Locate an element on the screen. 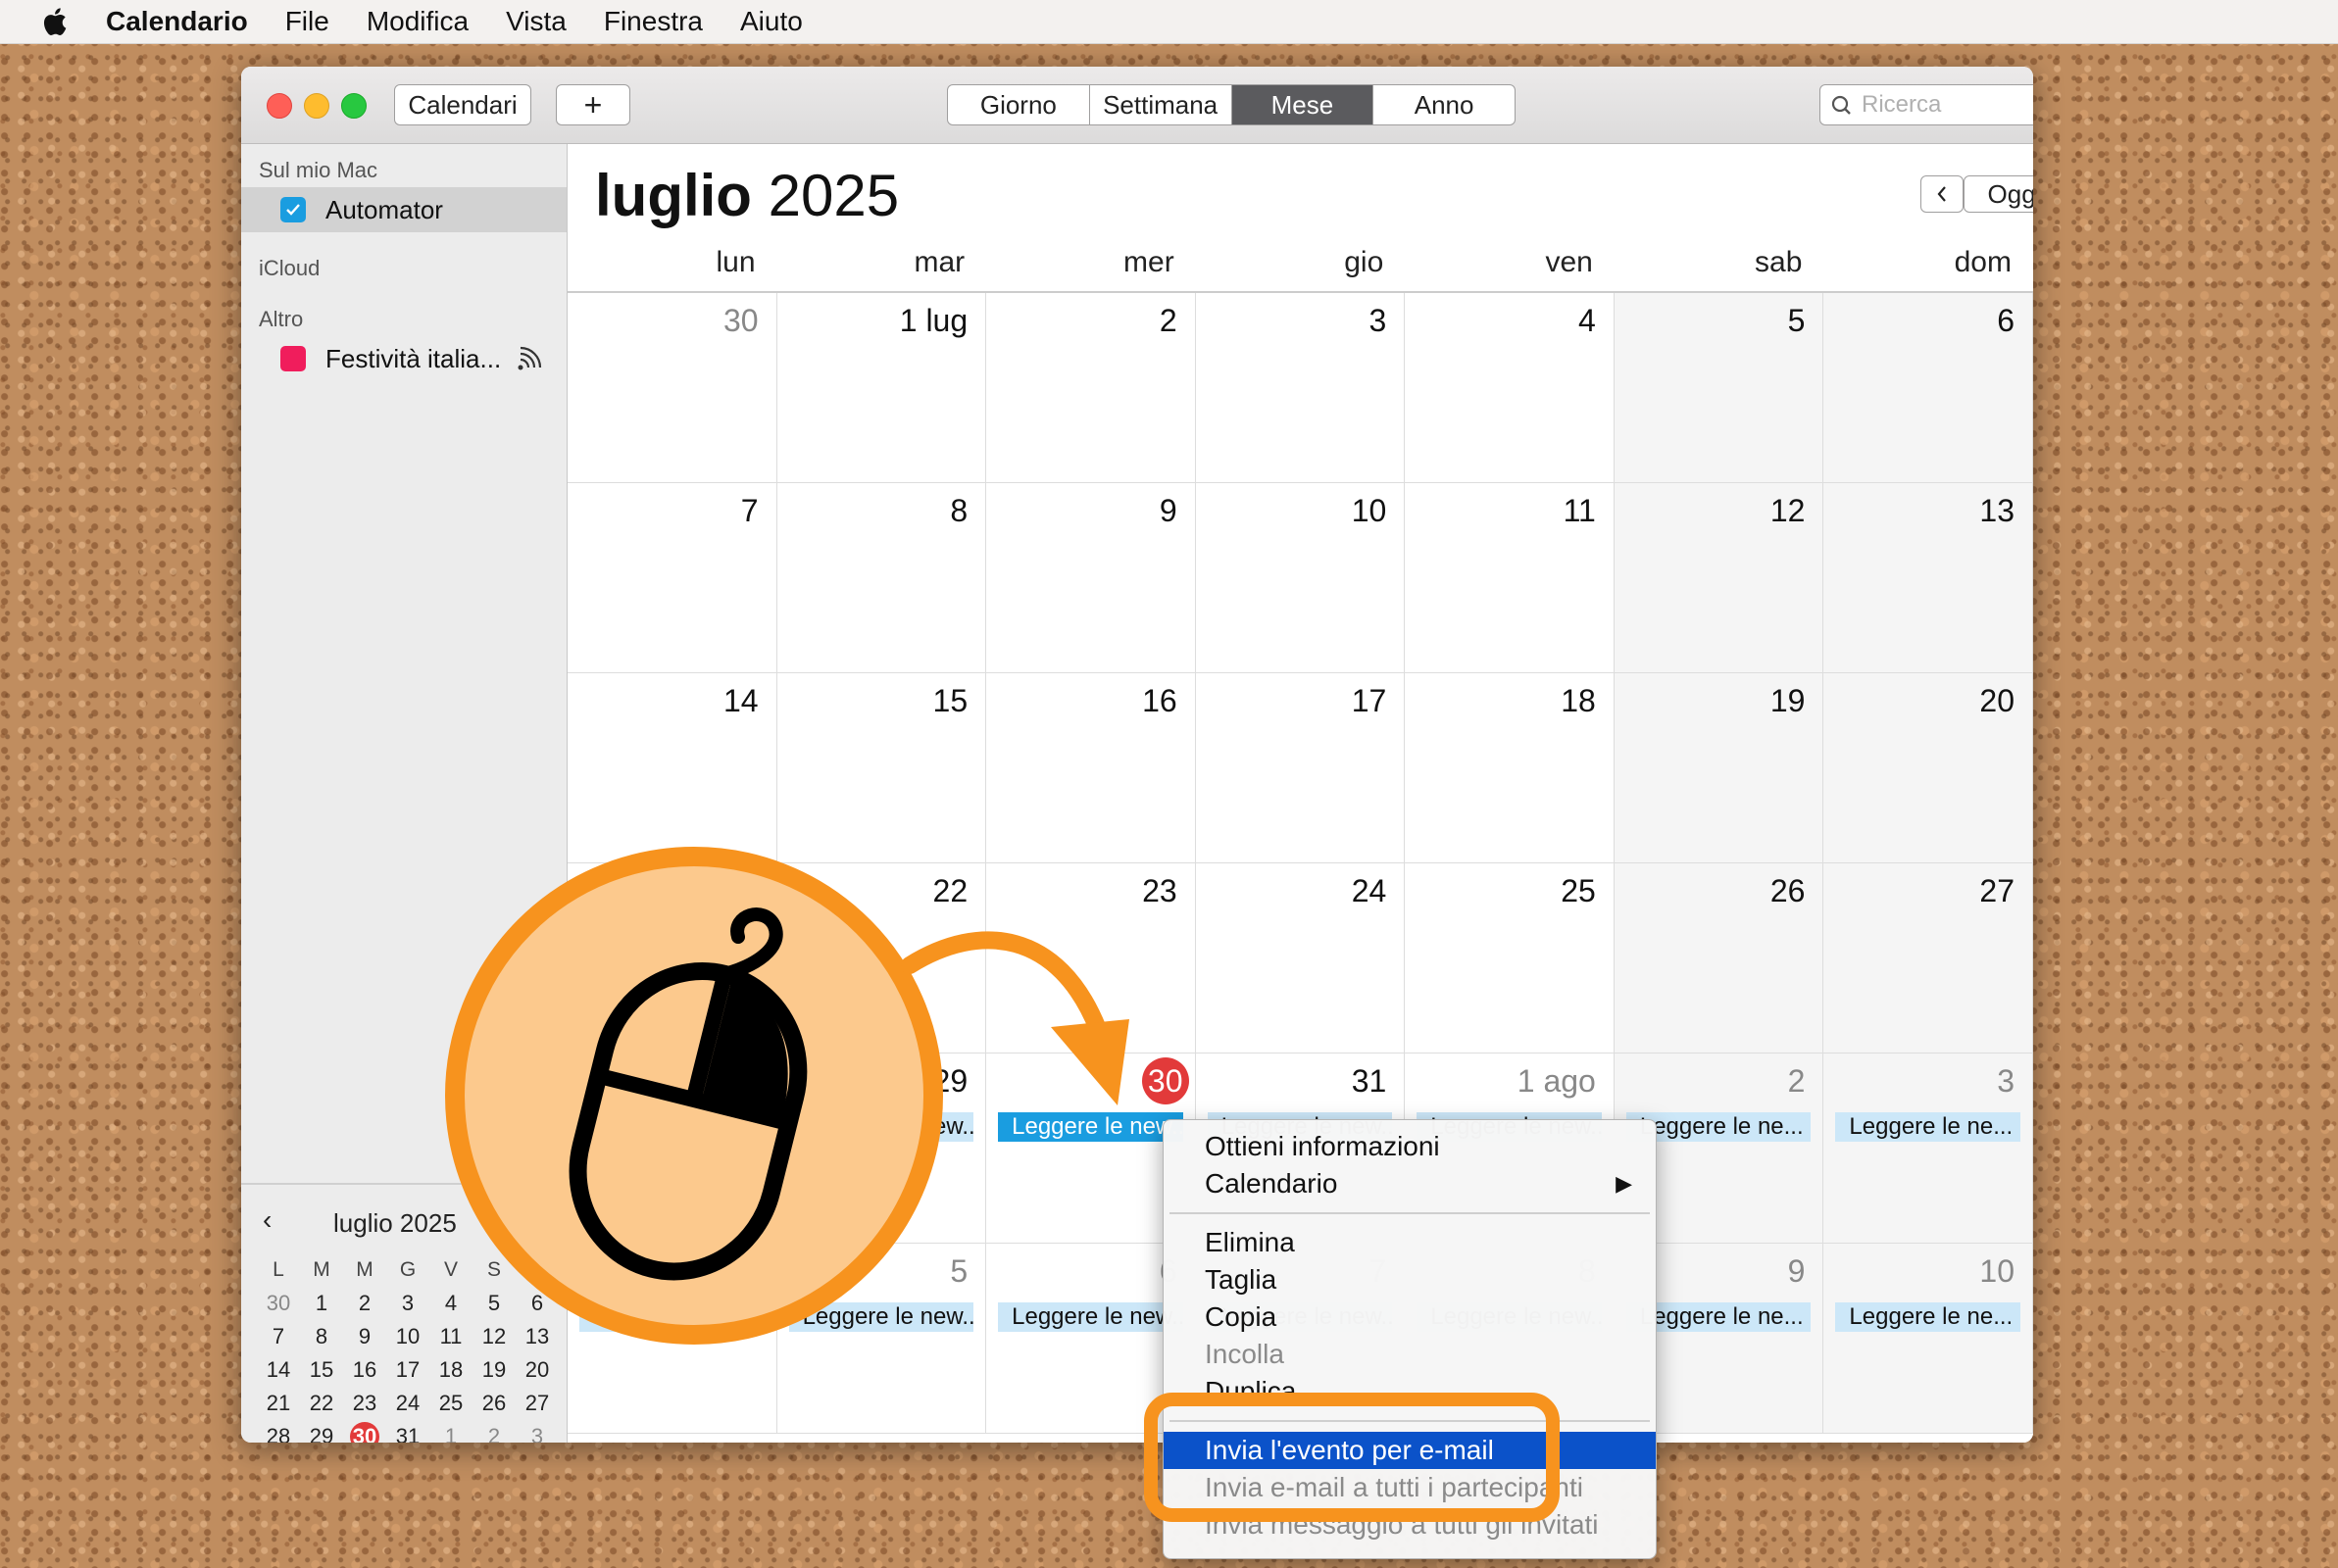 The width and height of the screenshot is (2338, 1568). mini-day: 12 is located at coordinates (494, 1336).